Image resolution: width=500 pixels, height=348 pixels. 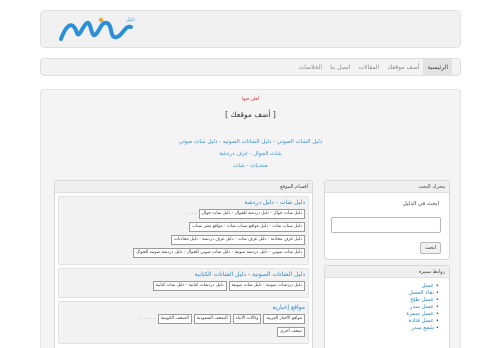 I want to click on search-panel: محرك البحث ابحث في الدليل ابحث, so click(x=387, y=220).